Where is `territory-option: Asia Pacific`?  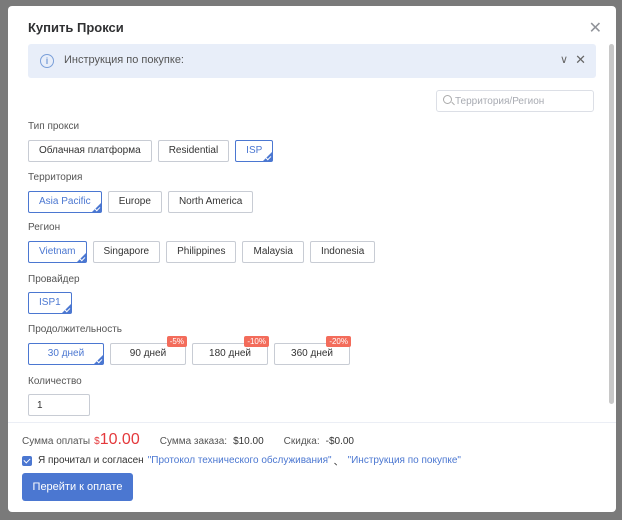
territory-option: Asia Pacific is located at coordinates (65, 202).